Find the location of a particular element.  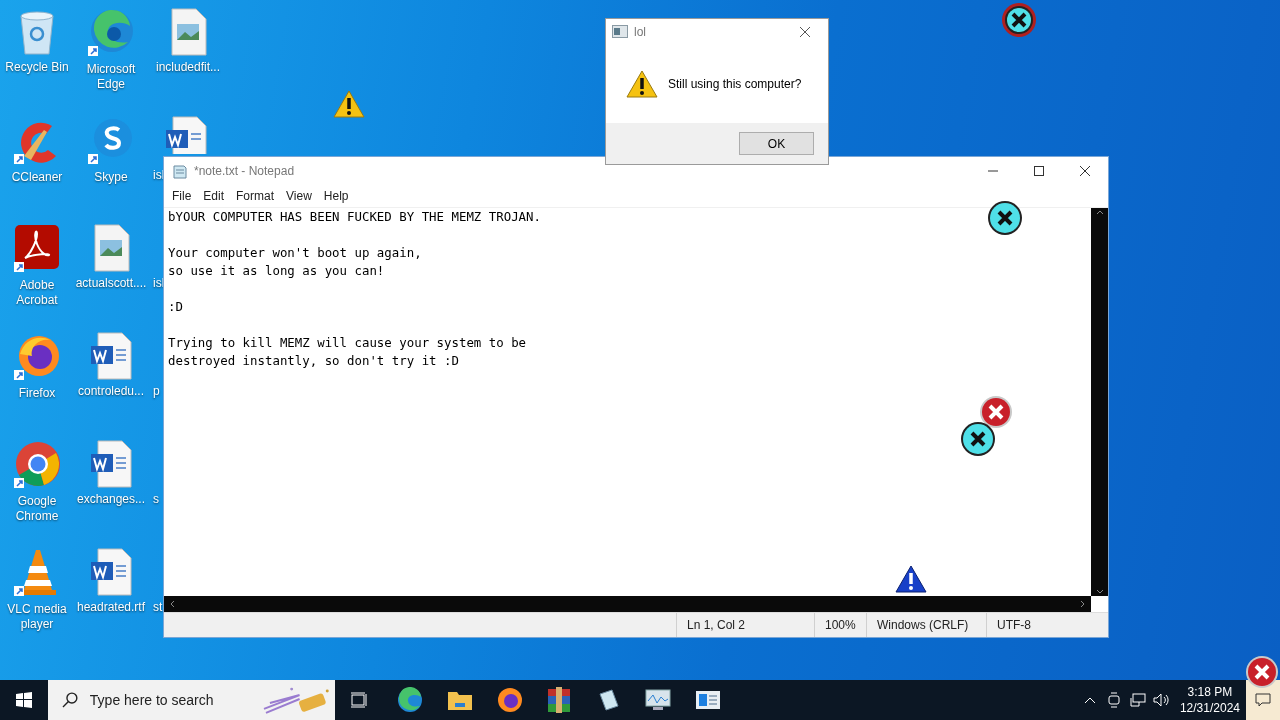

network-icon is located at coordinates (1137, 700).